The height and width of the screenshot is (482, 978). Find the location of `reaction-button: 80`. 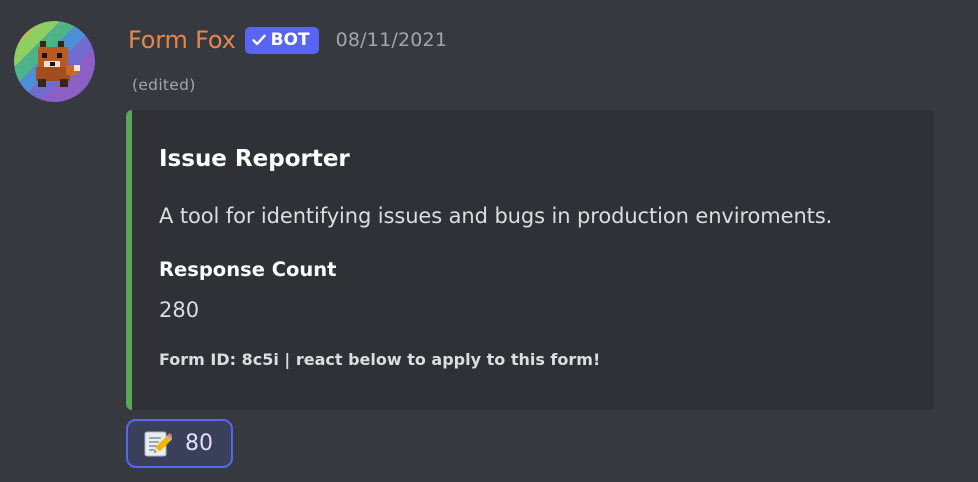

reaction-button: 80 is located at coordinates (179, 443).